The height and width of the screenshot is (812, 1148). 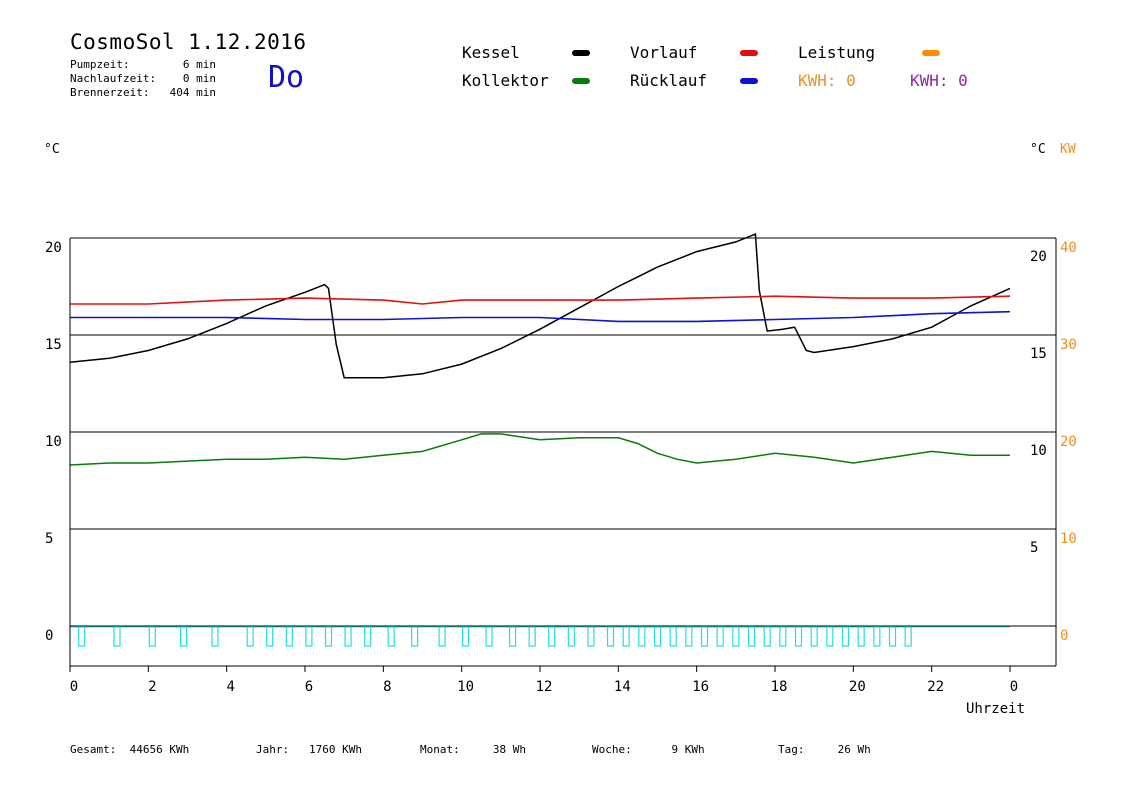 What do you see at coordinates (1068, 442) in the screenshot?
I see `y-tick-label-kw: 20` at bounding box center [1068, 442].